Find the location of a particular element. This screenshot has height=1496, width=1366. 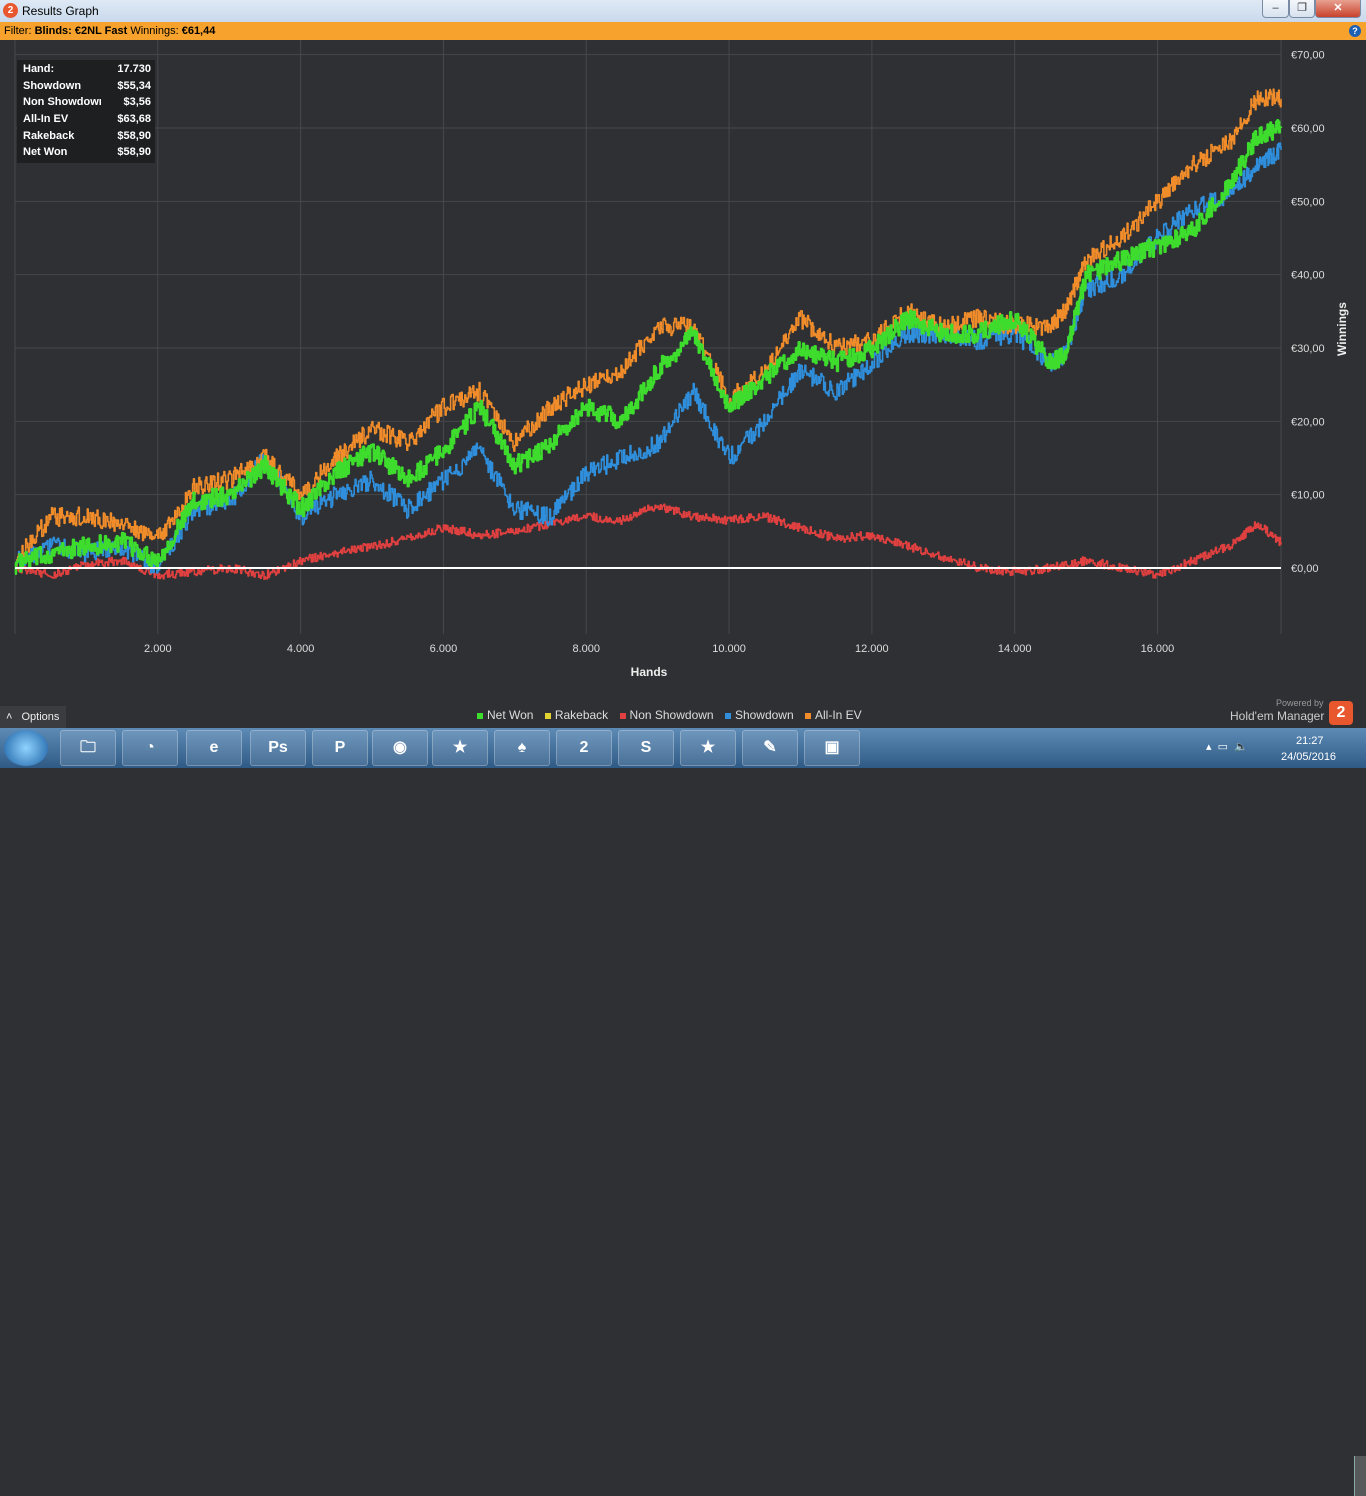

stat-label: Hand: is located at coordinates (39, 69).